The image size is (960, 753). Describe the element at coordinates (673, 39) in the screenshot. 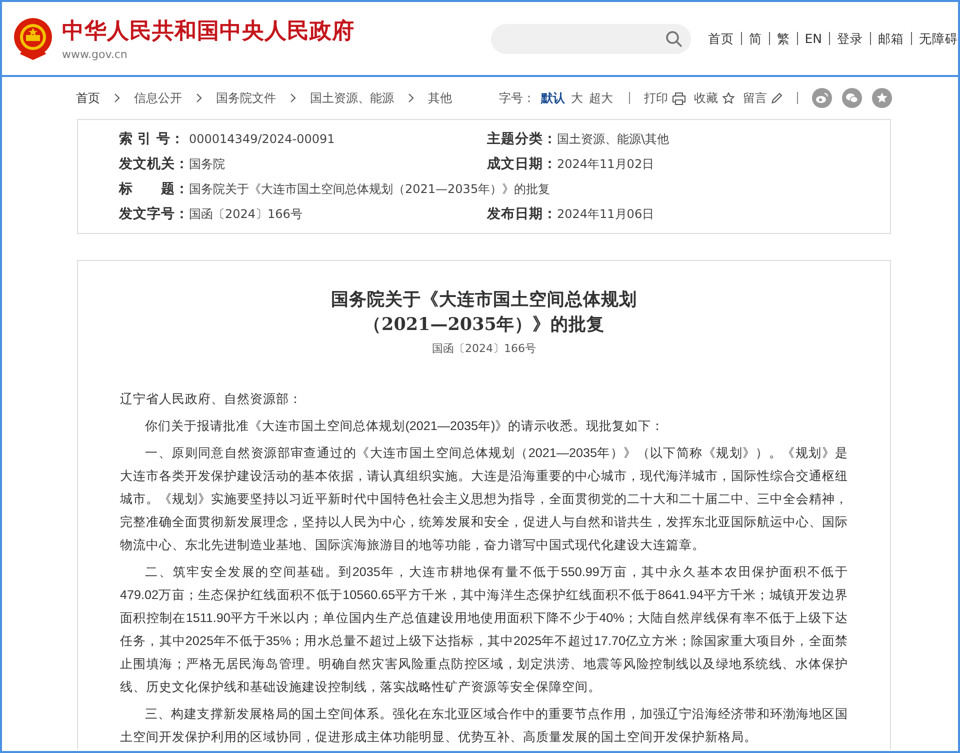

I see `search-icon` at that location.